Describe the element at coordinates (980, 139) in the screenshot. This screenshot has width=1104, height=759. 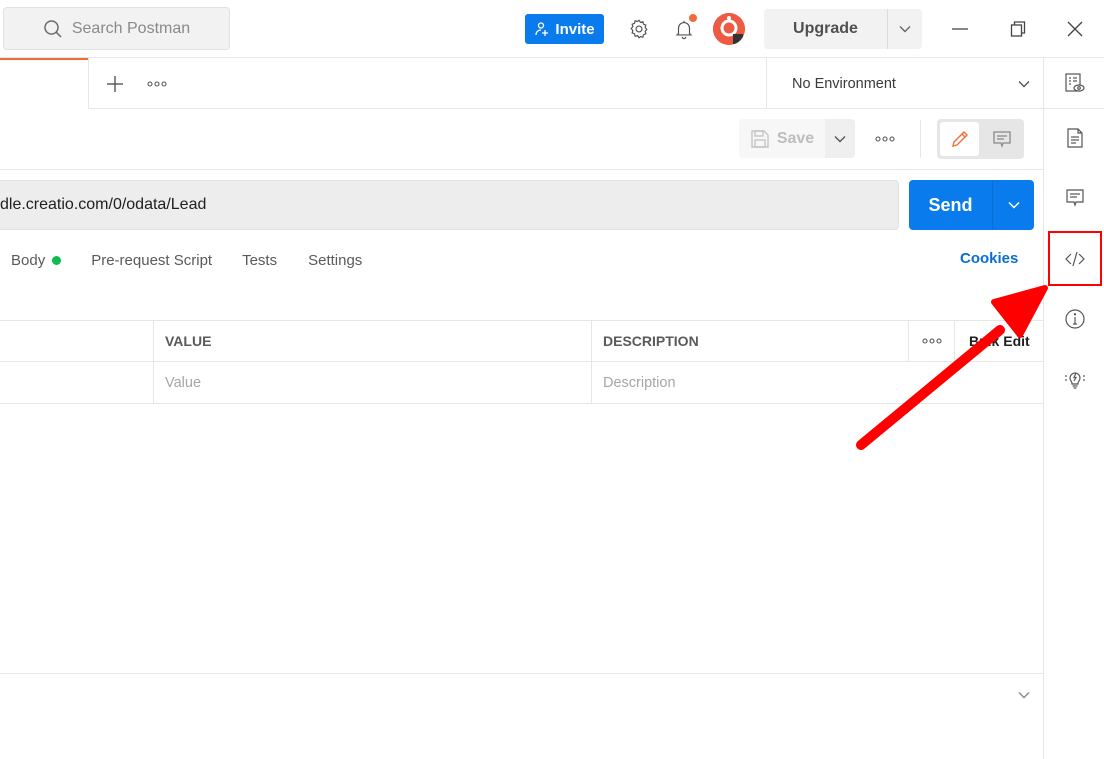
I see `mode-toggle` at that location.